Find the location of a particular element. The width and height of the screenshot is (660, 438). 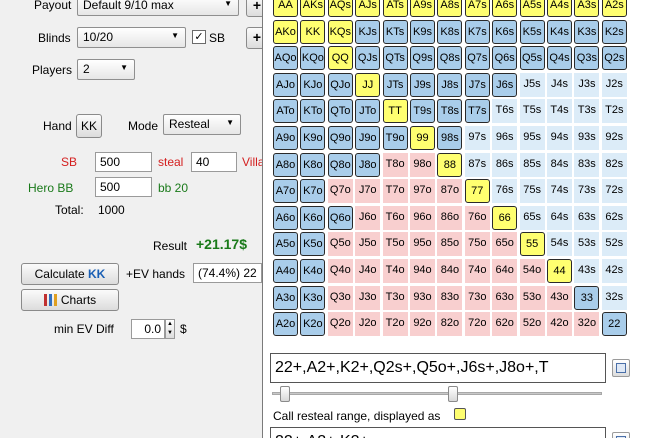

hand-cell-82s: 82s is located at coordinates (614, 164).